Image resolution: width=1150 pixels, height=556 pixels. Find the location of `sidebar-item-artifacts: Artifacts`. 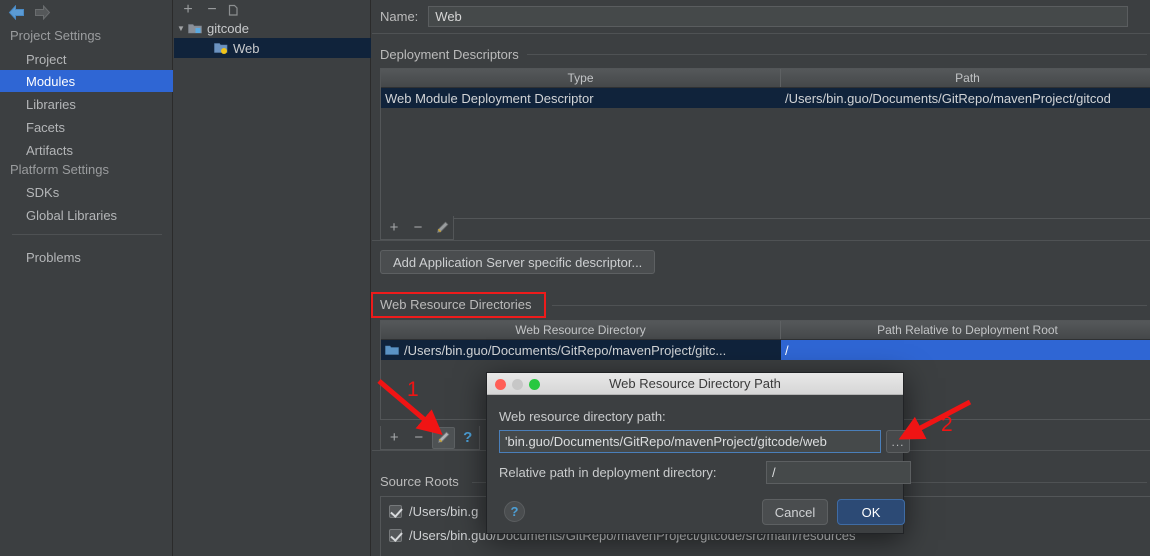

sidebar-item-artifacts: Artifacts is located at coordinates (86, 150).